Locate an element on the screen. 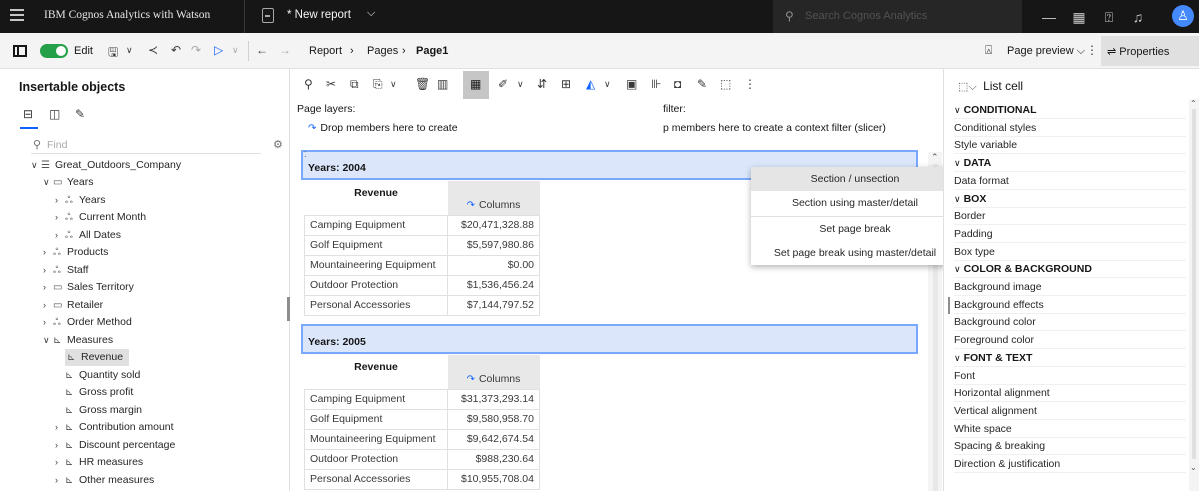 The height and width of the screenshot is (491, 1199). undo-icon: ↶ is located at coordinates (176, 50).